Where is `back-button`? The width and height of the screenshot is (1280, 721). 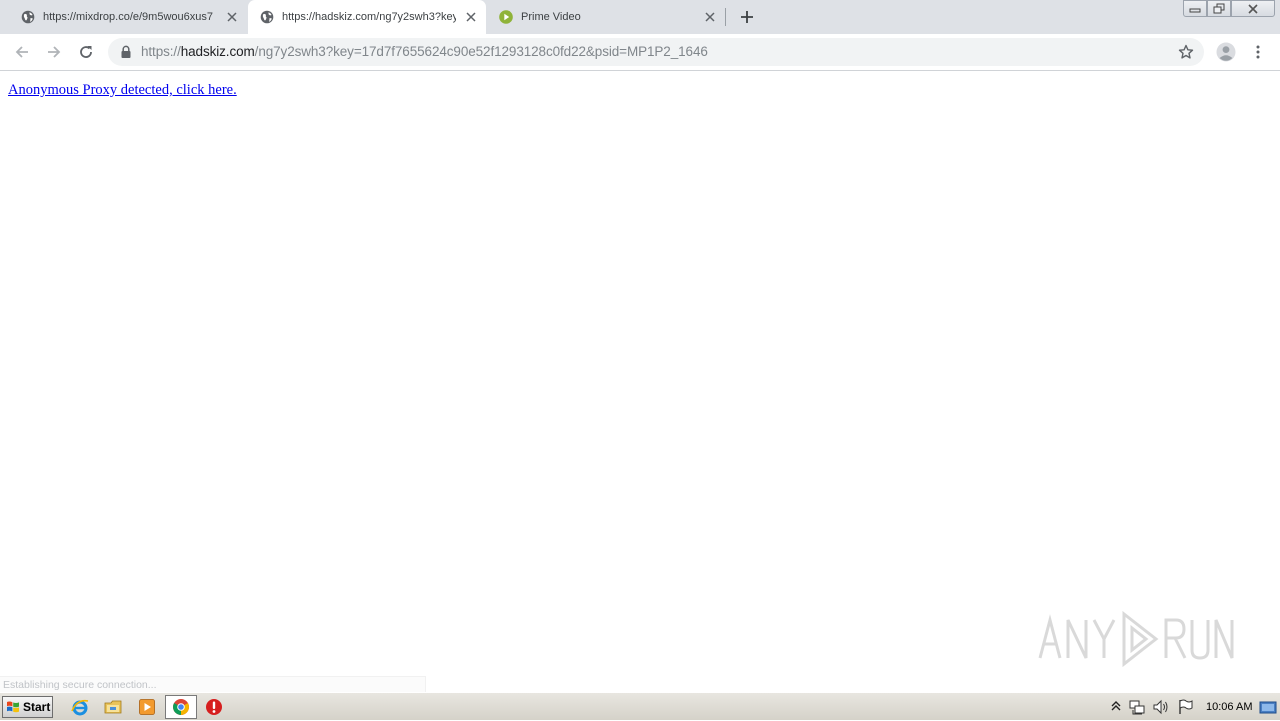
back-button is located at coordinates (22, 52).